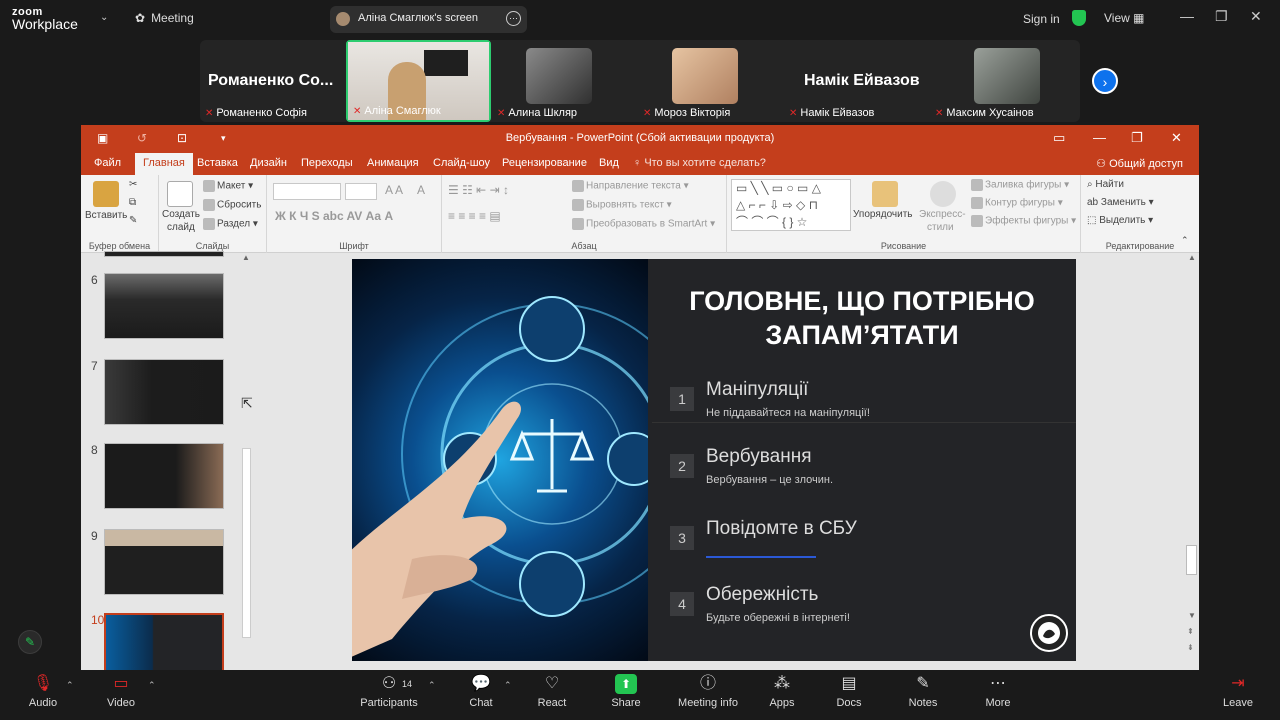 Image resolution: width=1280 pixels, height=720 pixels. Describe the element at coordinates (1017, 203) in the screenshot. I see `shape-outline-button: Контур фигуры ▾` at that location.